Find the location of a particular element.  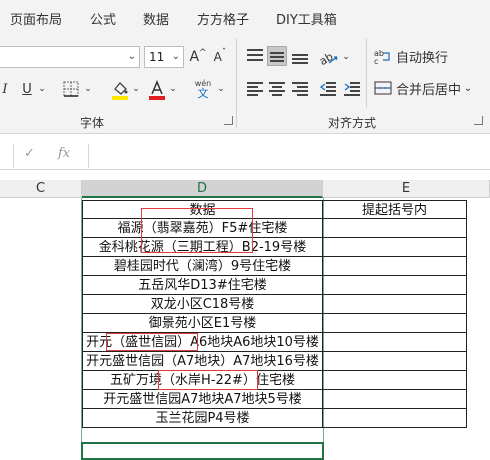

formula-bar: ✓ fx is located at coordinates (245, 156).